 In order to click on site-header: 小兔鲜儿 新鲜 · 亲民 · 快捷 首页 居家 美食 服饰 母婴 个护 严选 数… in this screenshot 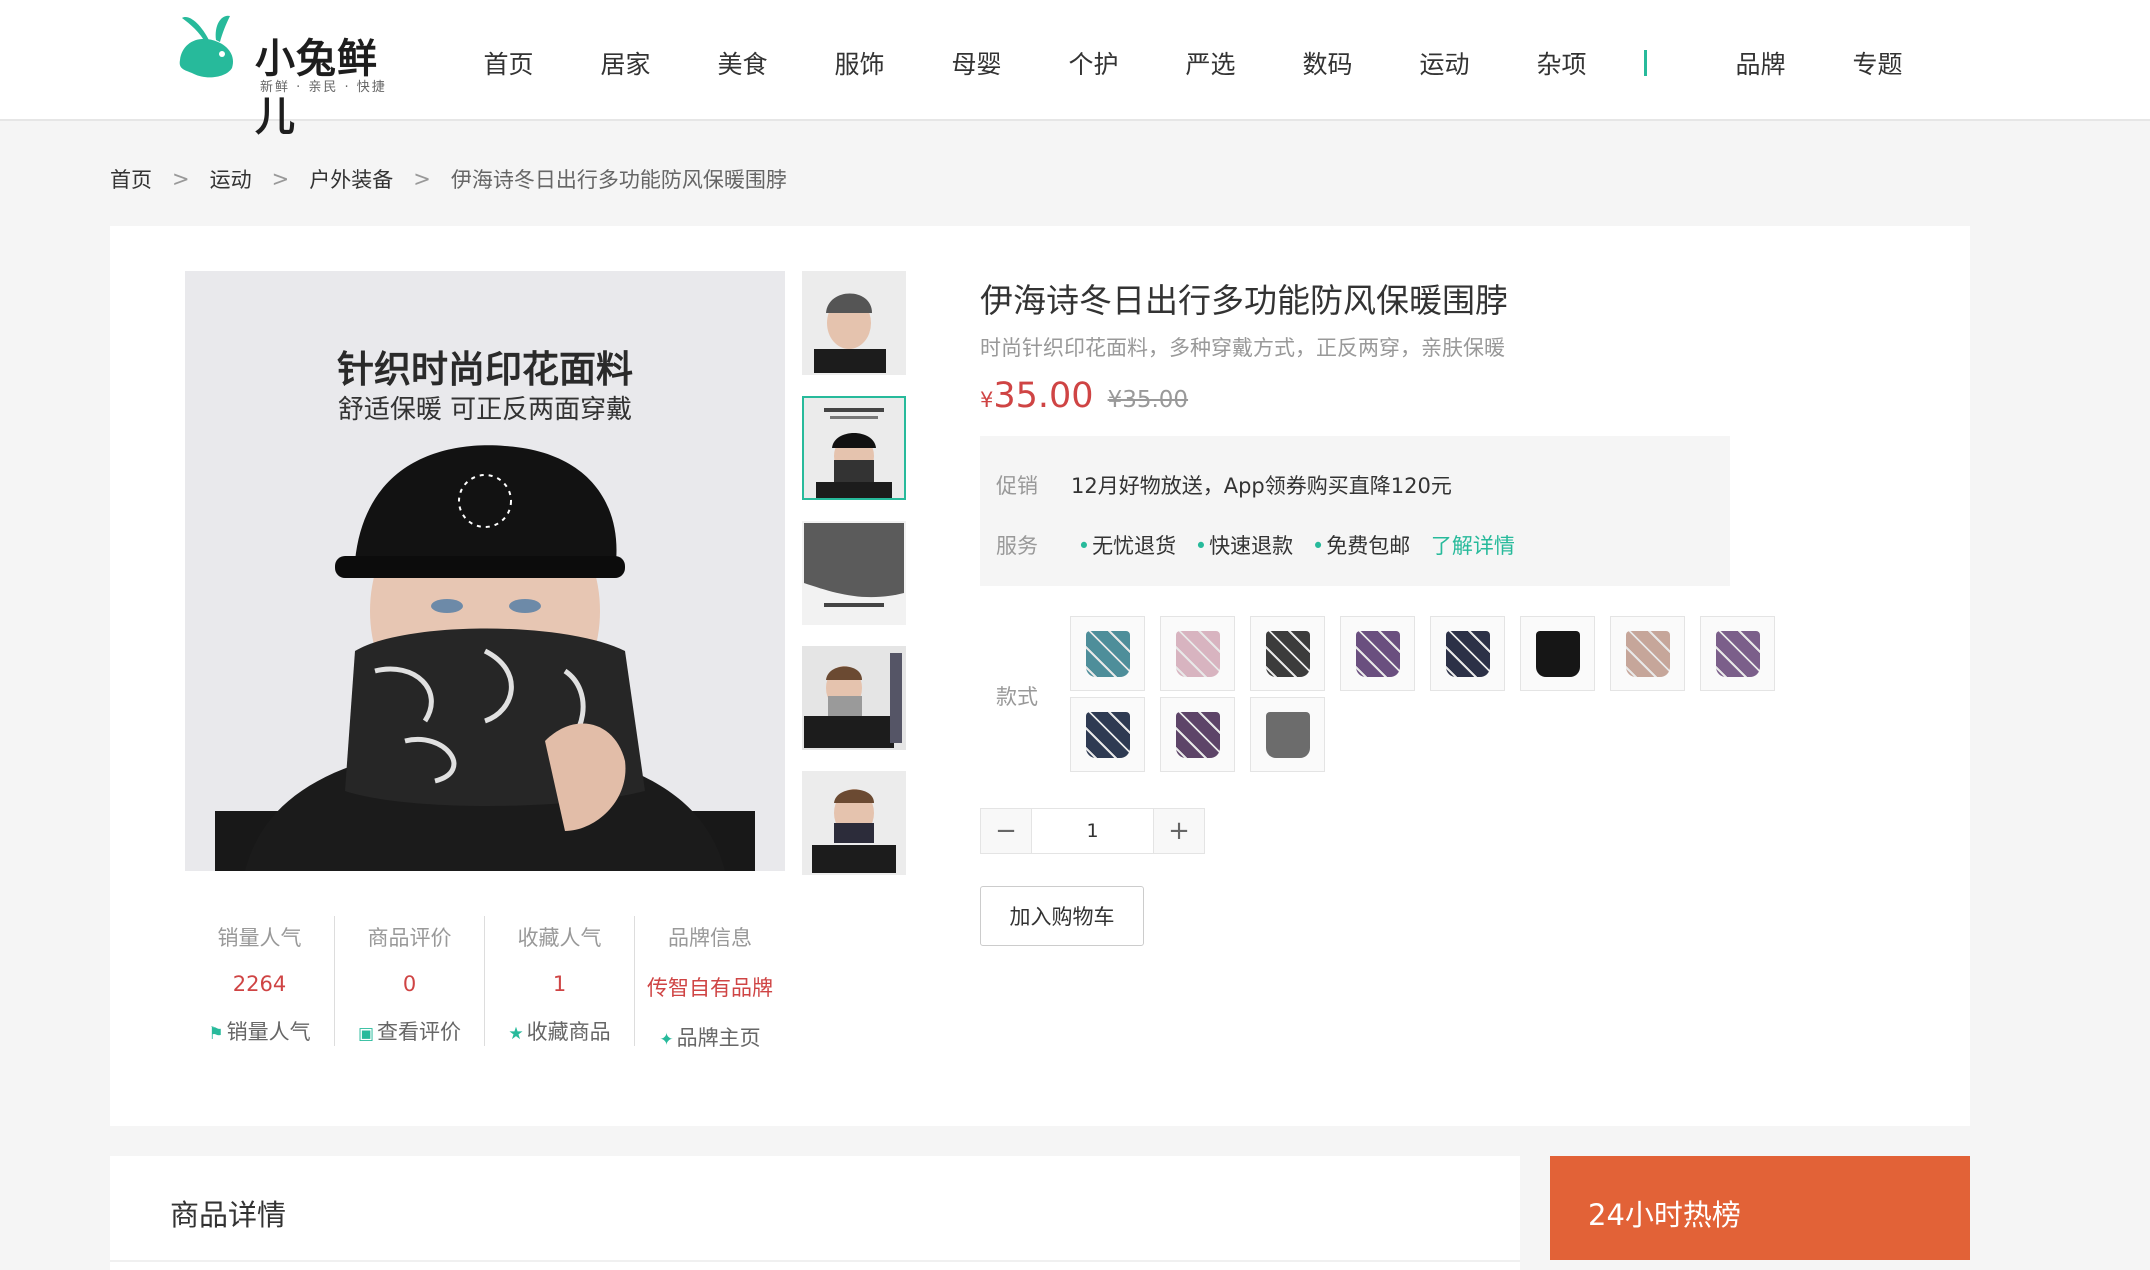, I will do `click(1075, 70)`.